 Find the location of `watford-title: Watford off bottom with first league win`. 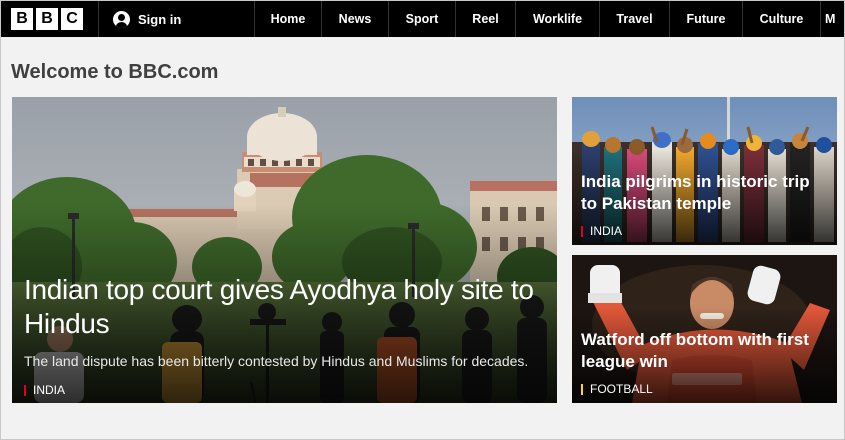

watford-title: Watford off bottom with first league win is located at coordinates (702, 351).